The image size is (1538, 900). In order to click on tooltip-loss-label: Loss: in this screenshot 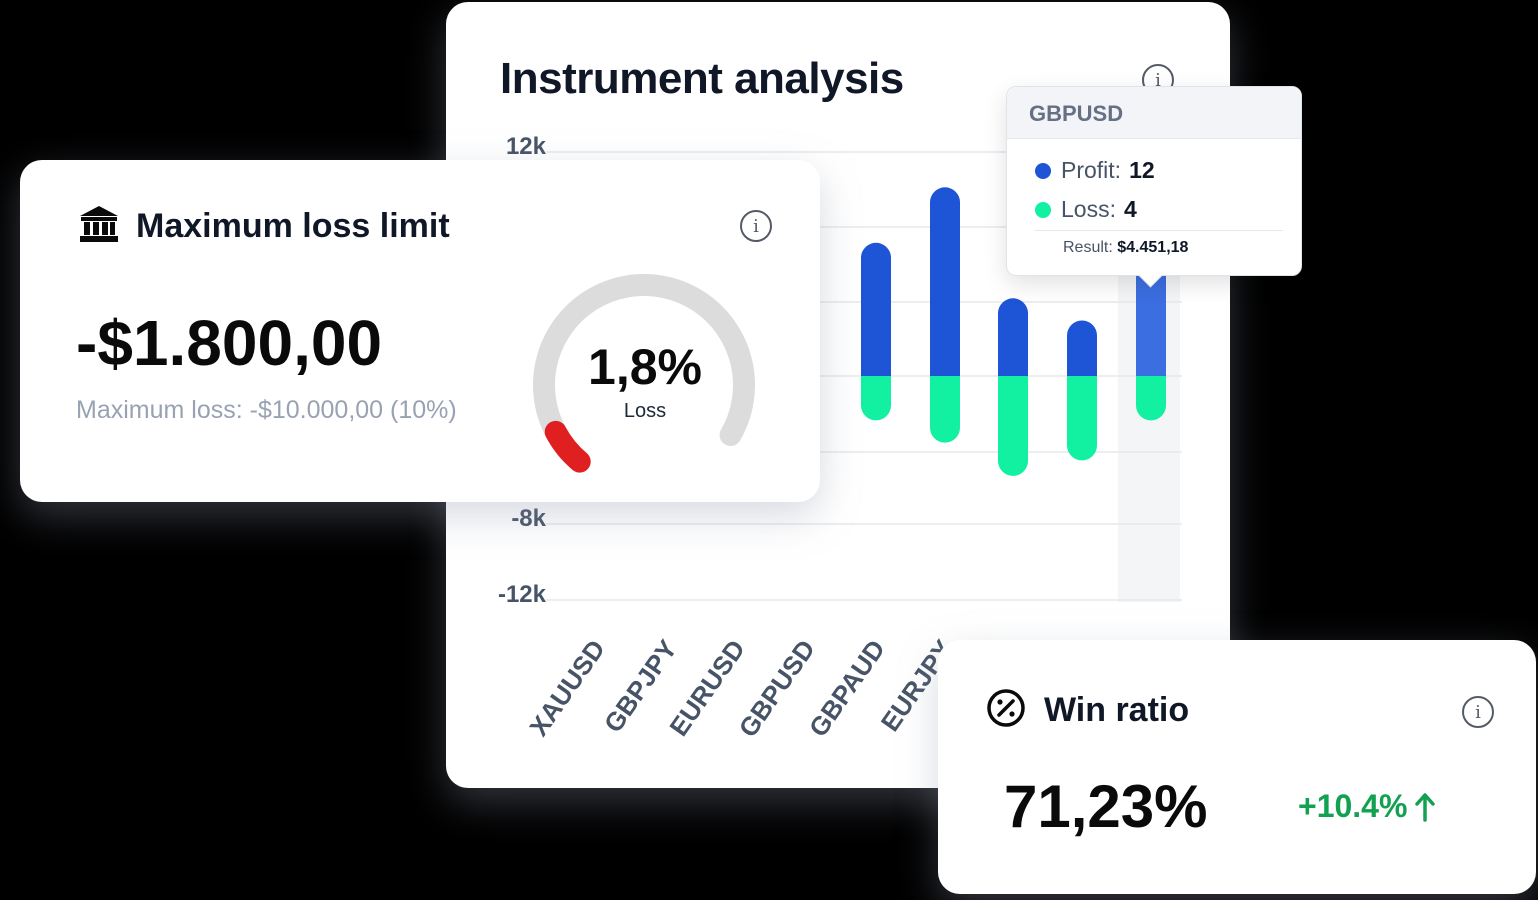, I will do `click(1088, 209)`.